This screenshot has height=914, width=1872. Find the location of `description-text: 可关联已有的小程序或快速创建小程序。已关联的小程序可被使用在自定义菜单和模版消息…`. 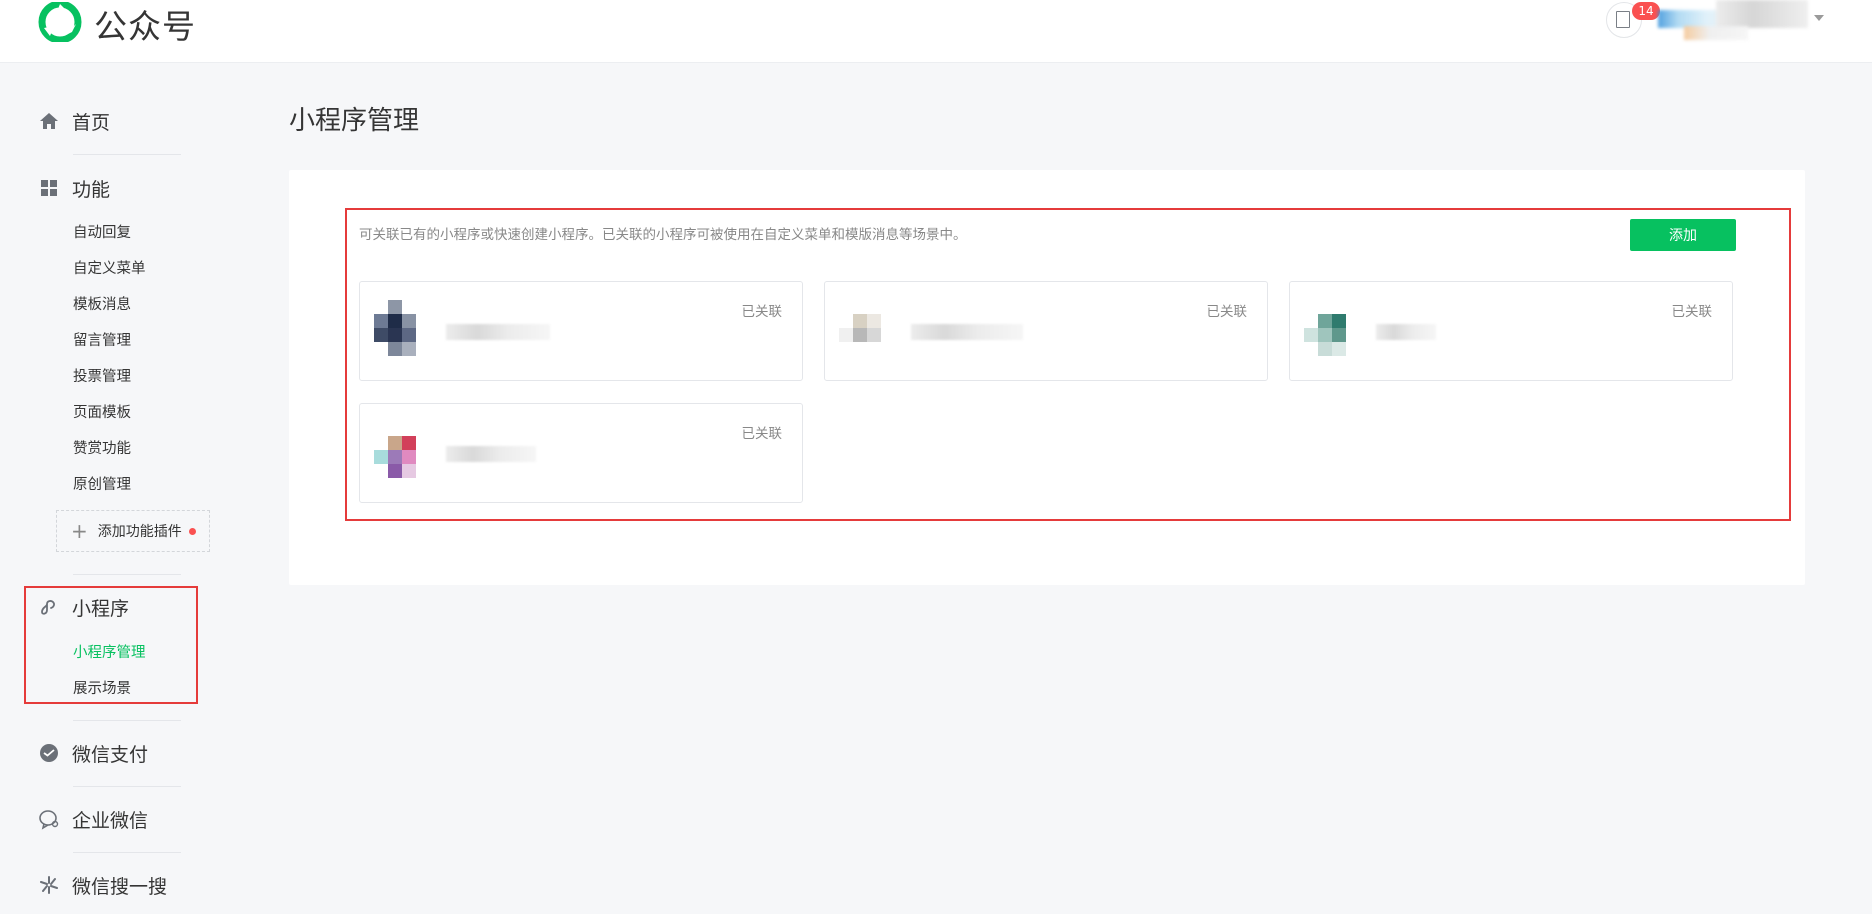

description-text: 可关联已有的小程序或快速创建小程序。已关联的小程序可被使用在自定义菜单和模版消息… is located at coordinates (663, 235).